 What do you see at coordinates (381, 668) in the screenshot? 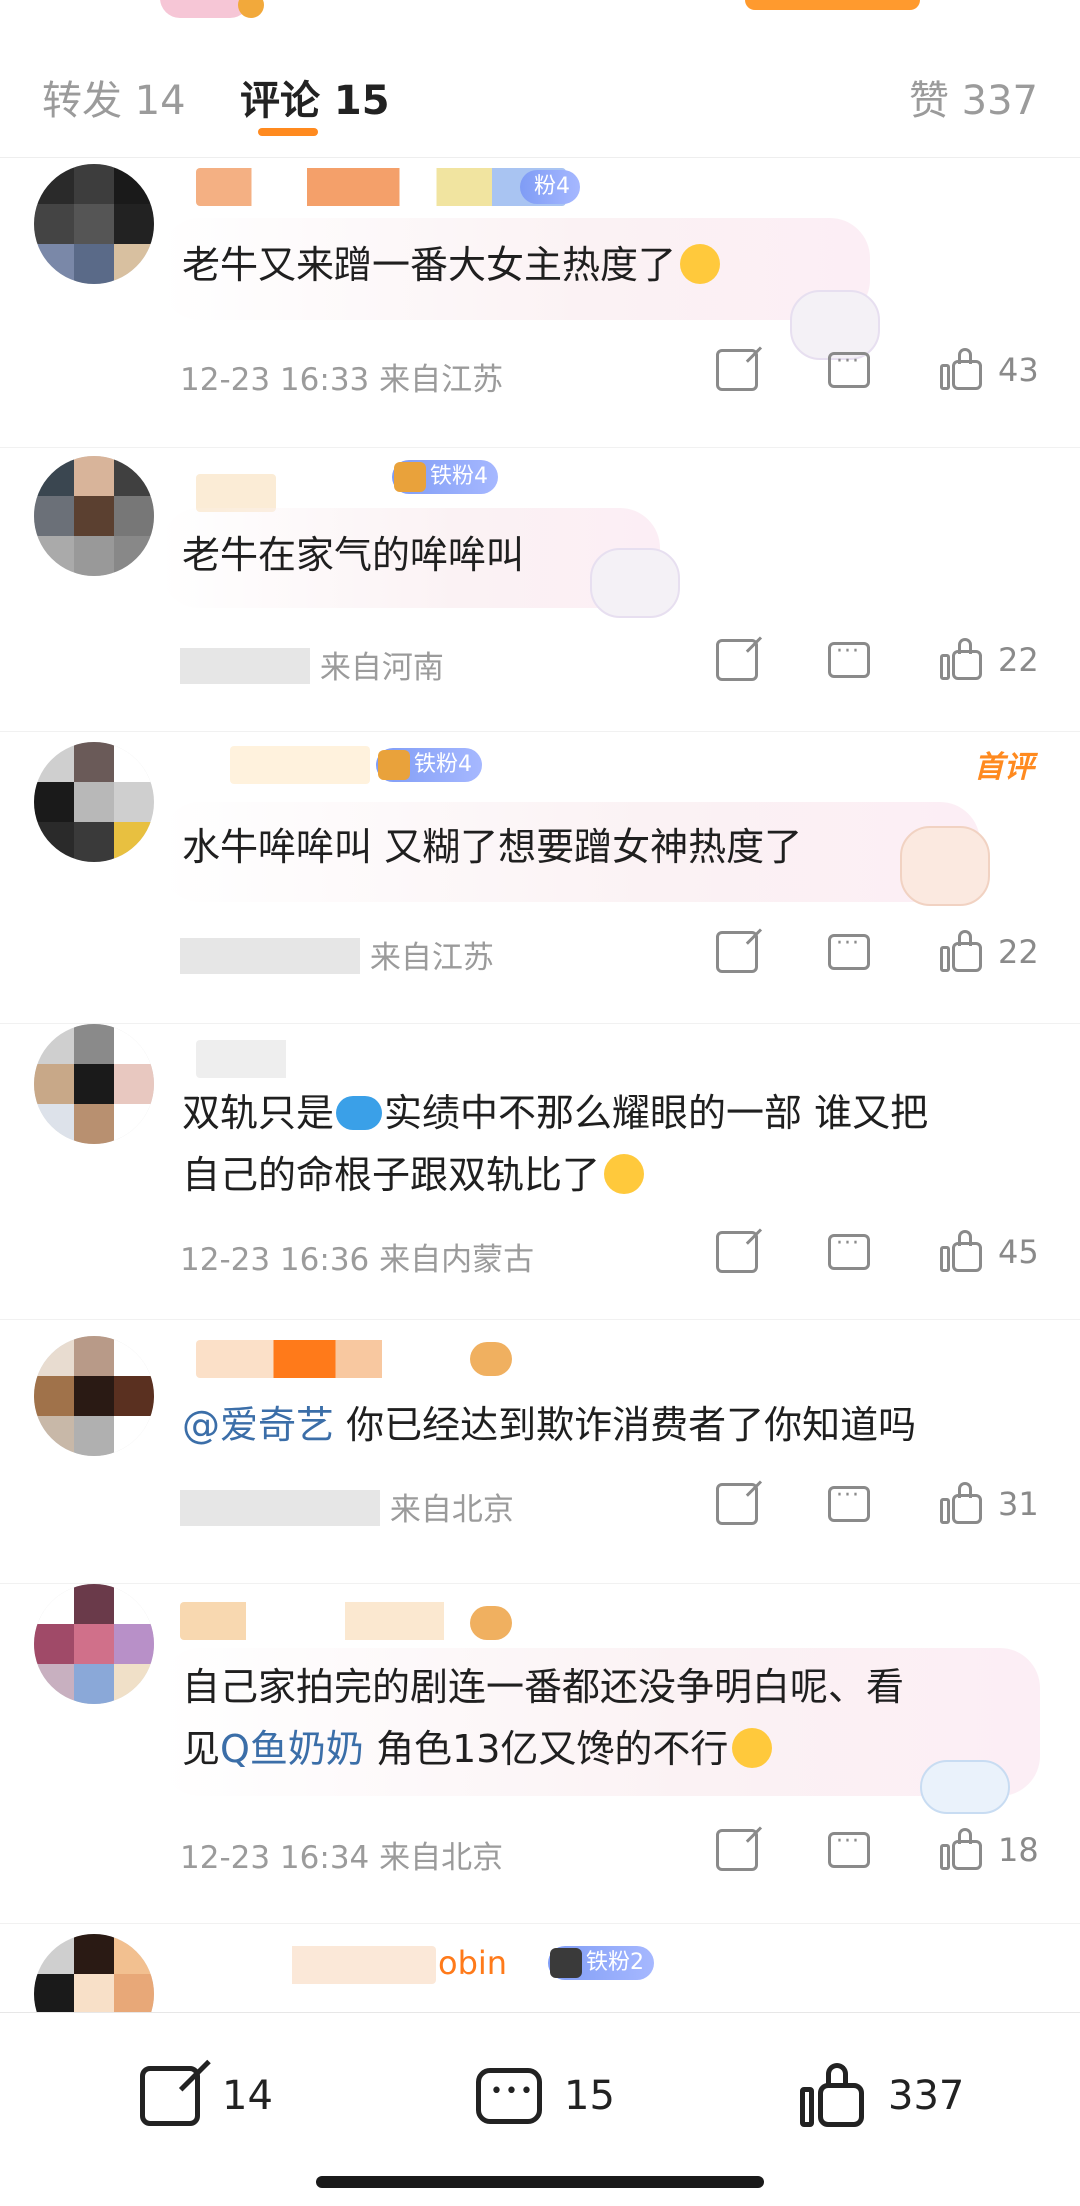
I see `comment-location: 来自河南` at bounding box center [381, 668].